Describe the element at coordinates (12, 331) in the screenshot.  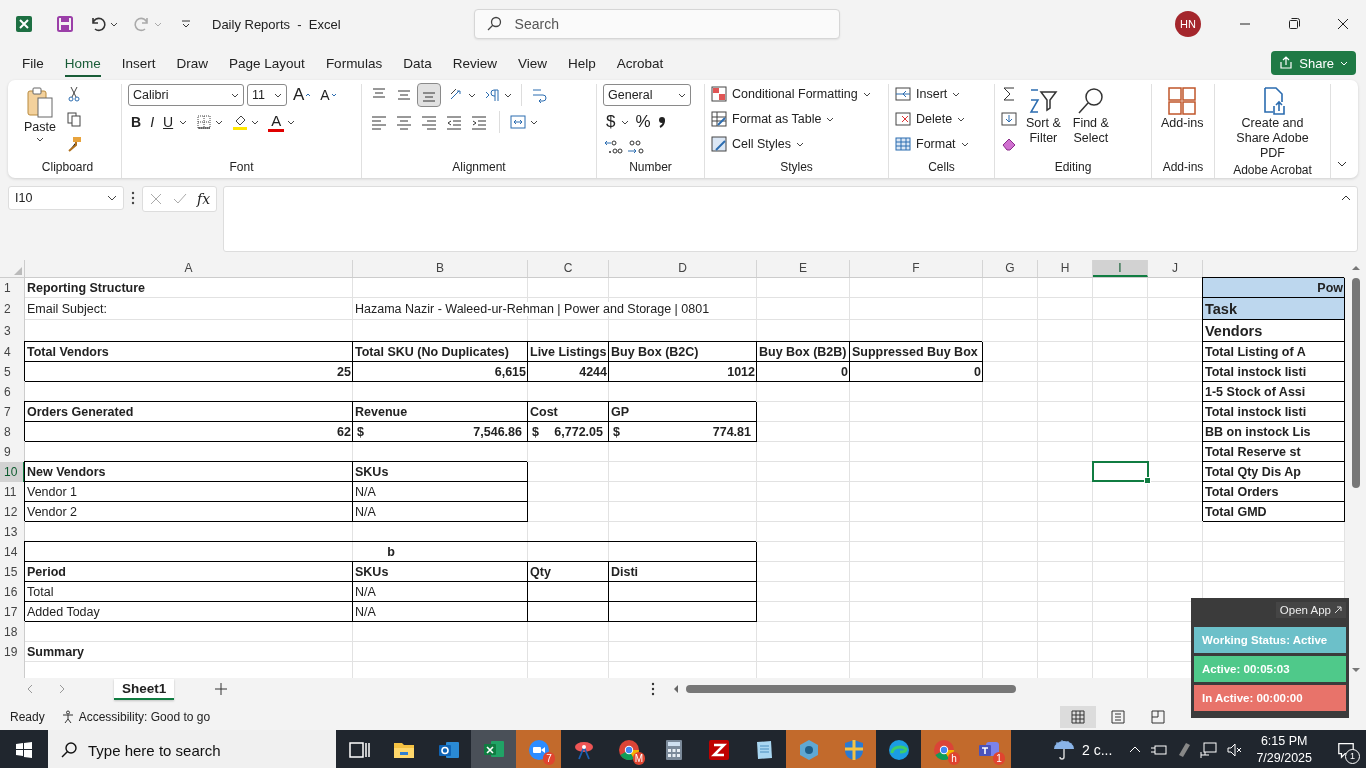
I see `row-header: 3` at that location.